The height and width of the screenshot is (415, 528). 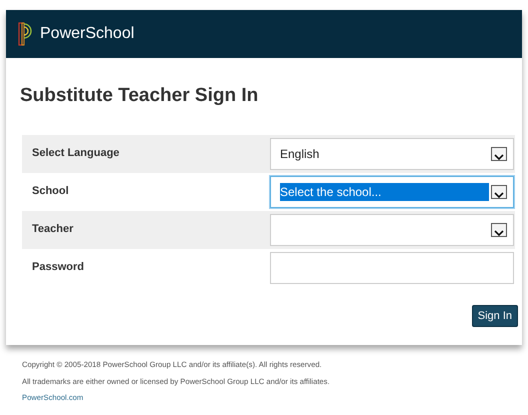 I want to click on brand-name: PowerSchool, so click(x=87, y=34).